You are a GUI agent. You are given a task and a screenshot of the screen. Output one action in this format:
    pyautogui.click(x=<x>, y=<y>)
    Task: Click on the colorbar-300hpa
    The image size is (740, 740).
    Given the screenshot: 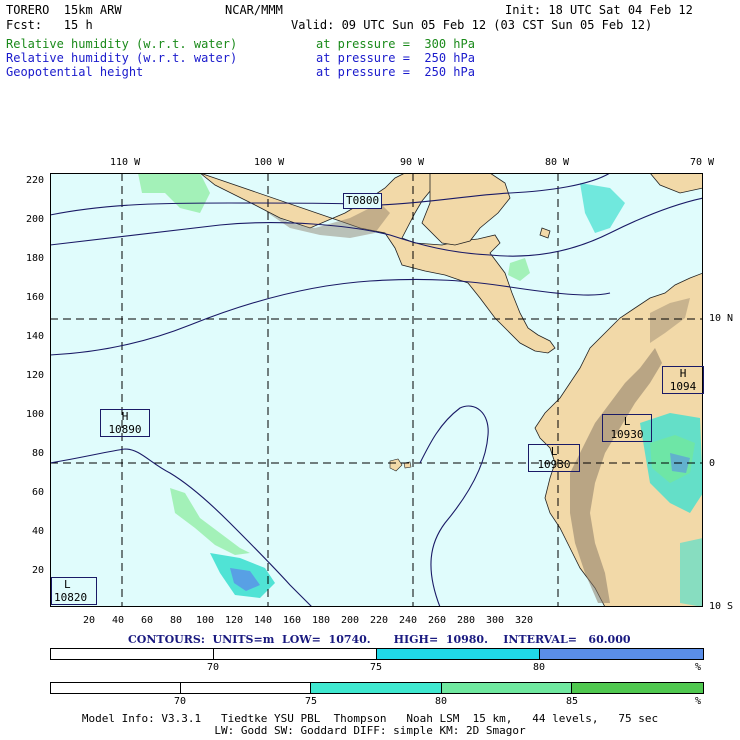 What is the action you would take?
    pyautogui.click(x=377, y=688)
    